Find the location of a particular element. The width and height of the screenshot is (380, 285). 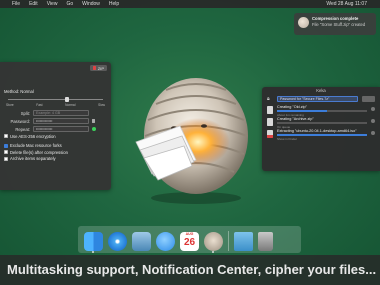

zip-icon is located at coordinates (94, 68).